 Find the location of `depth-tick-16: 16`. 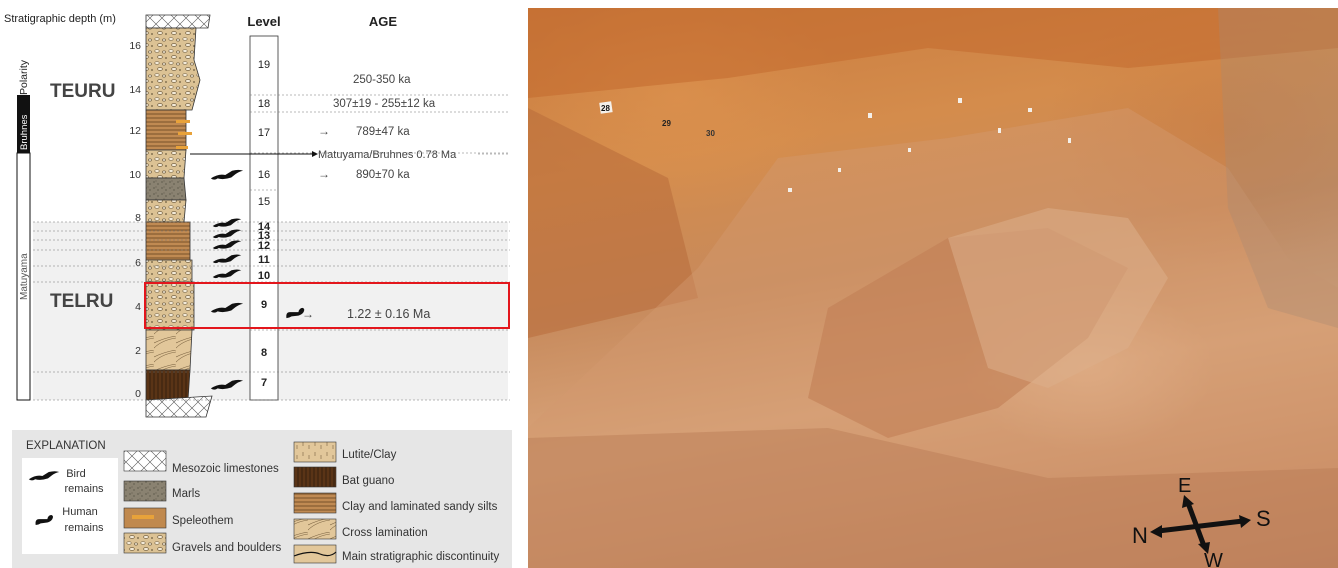

depth-tick-16: 16 is located at coordinates (135, 46).